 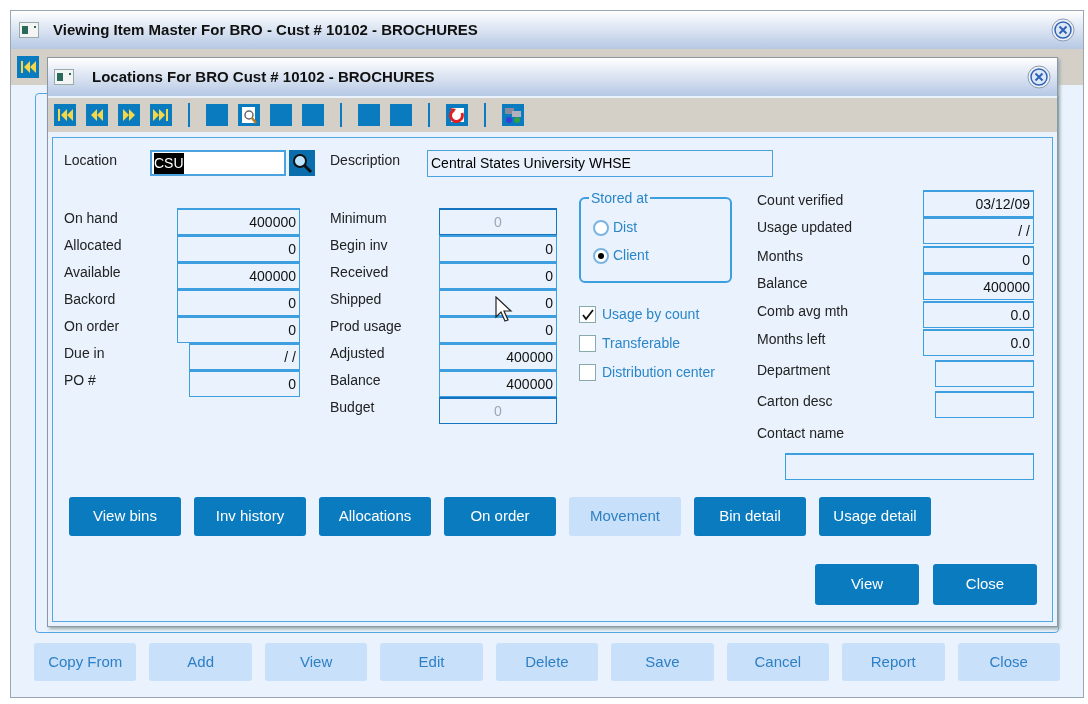 What do you see at coordinates (358, 353) in the screenshot?
I see `field-label: Adjusted` at bounding box center [358, 353].